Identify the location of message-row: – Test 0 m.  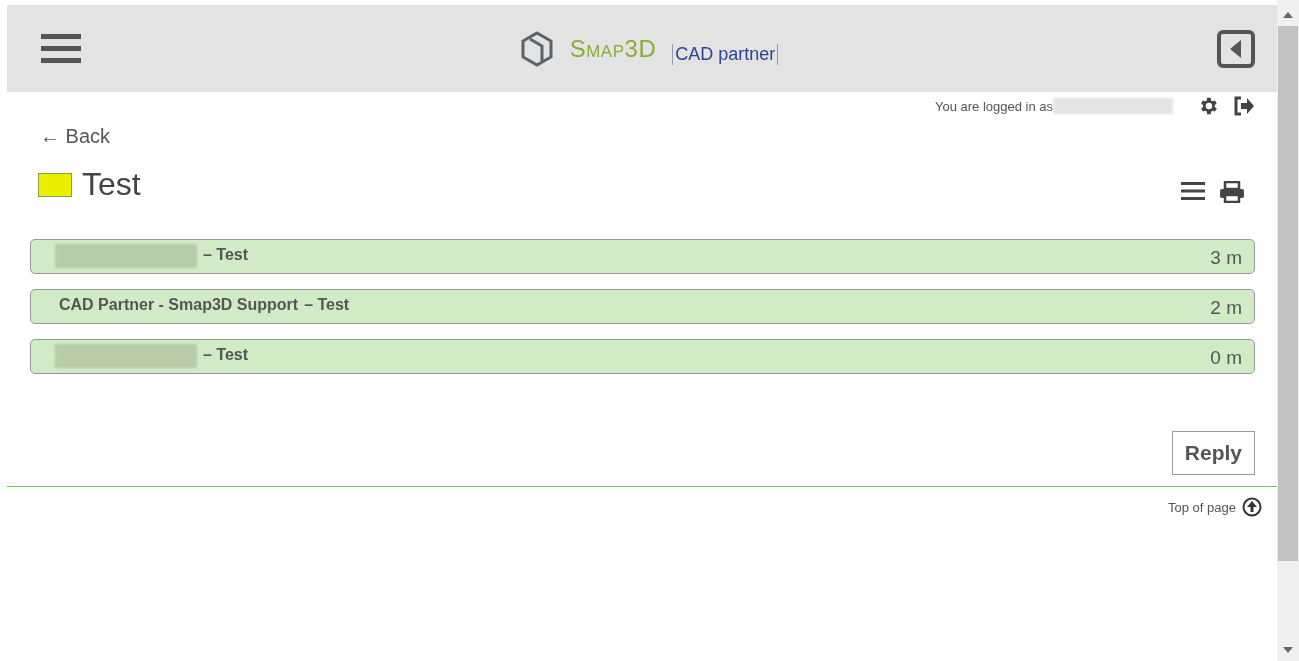
(642, 356).